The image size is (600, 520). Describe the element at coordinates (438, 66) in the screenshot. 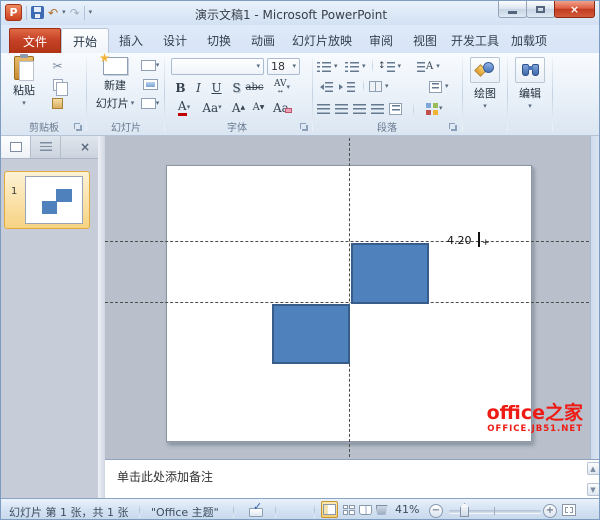

I see `text-direction-dropdown-arrow: ▾` at that location.